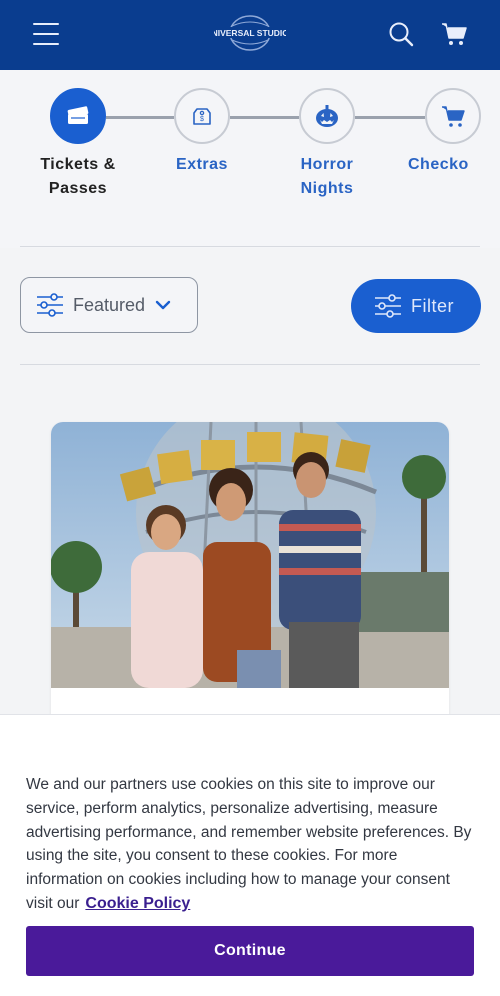 The height and width of the screenshot is (996, 500). Describe the element at coordinates (327, 188) in the screenshot. I see `step-label-line: Nights` at that location.